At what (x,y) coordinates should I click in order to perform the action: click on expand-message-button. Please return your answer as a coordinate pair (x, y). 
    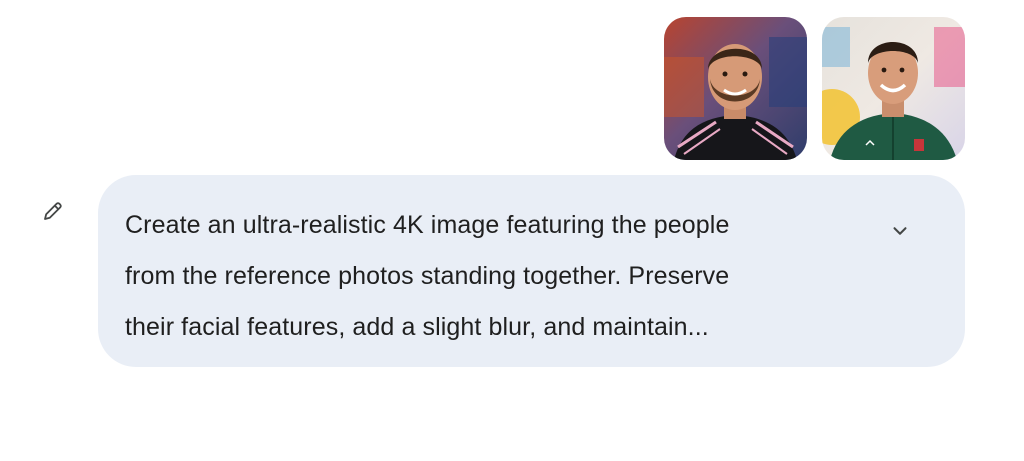
    Looking at the image, I should click on (900, 231).